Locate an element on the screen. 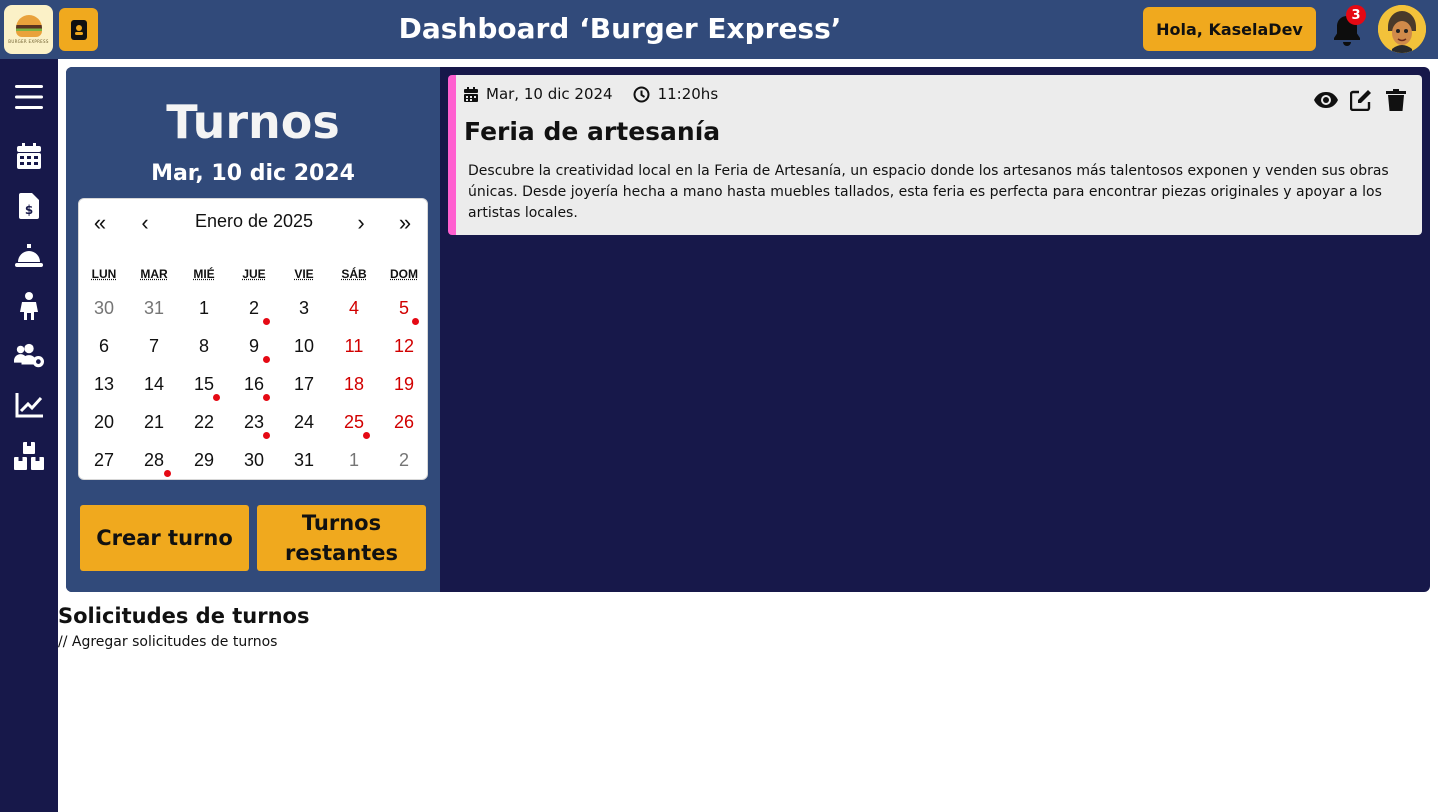 This screenshot has height=812, width=1438. calendar-day: 17 is located at coordinates (304, 384).